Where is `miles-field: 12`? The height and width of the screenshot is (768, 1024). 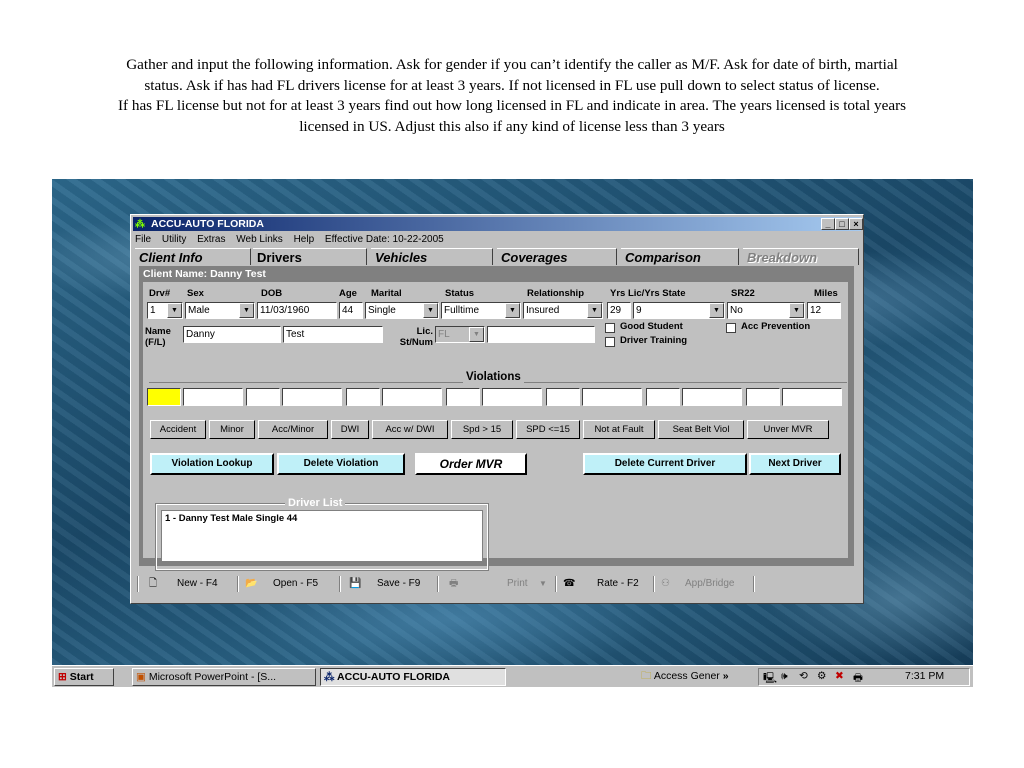
miles-field: 12 is located at coordinates (824, 310).